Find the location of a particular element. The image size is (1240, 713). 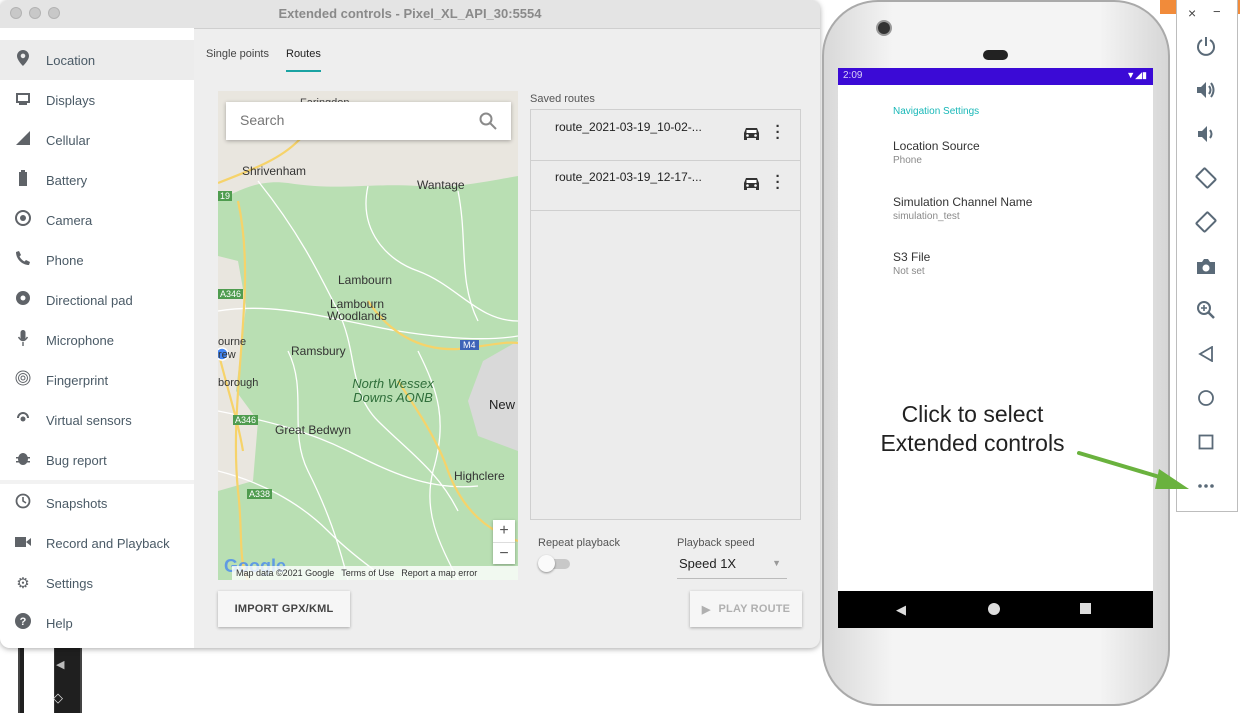

map-label: Lambourn Woodlands is located at coordinates (357, 310).